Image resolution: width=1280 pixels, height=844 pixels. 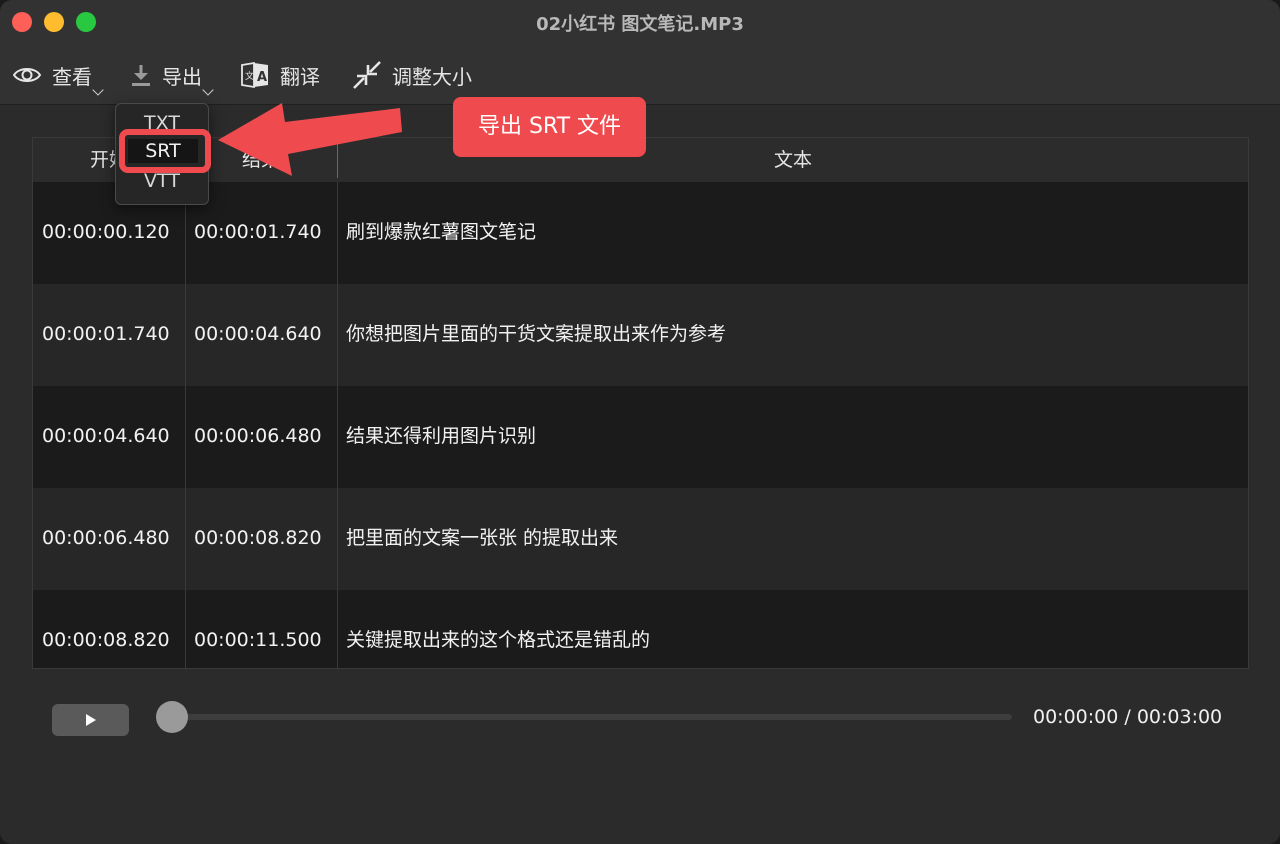 I want to click on play-button, so click(x=90, y=720).